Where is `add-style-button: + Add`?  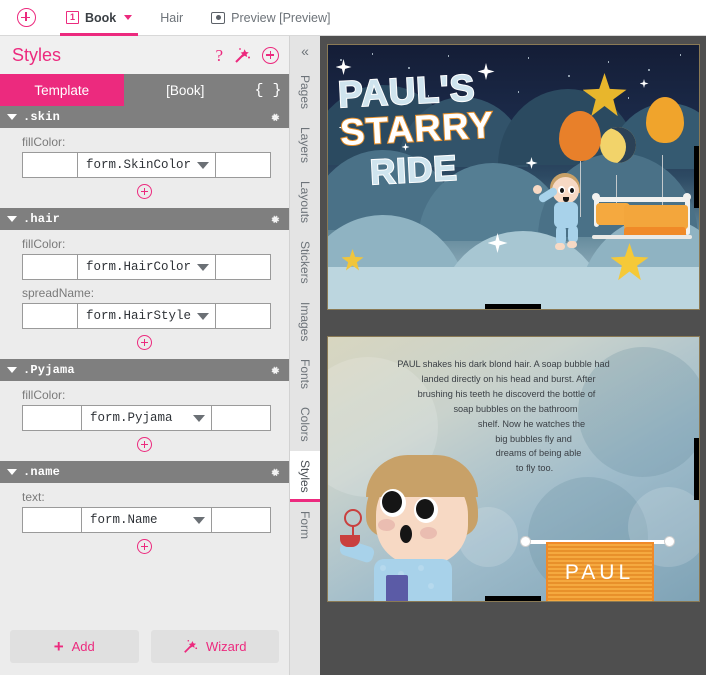 add-style-button: + Add is located at coordinates (74, 646).